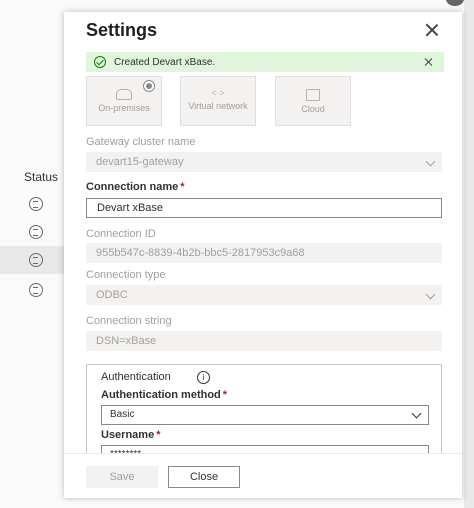  I want to click on panel-footer: Save Close, so click(263, 475).